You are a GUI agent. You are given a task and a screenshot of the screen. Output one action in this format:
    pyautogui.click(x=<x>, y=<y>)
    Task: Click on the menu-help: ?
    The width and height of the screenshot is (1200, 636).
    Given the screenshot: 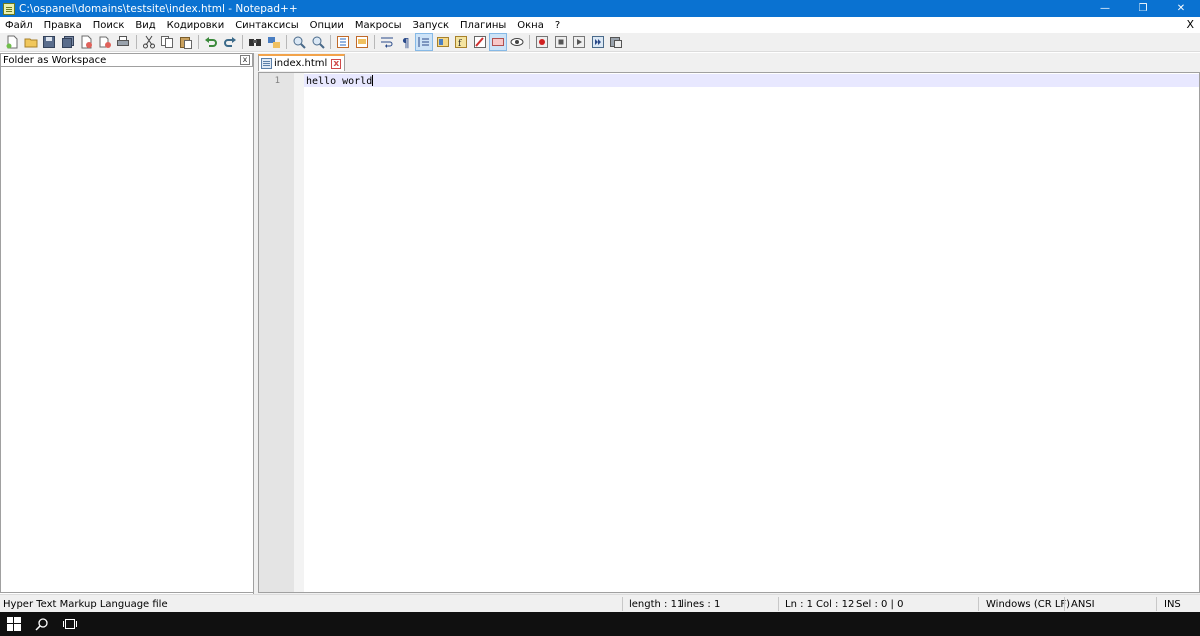 What is the action you would take?
    pyautogui.click(x=557, y=25)
    